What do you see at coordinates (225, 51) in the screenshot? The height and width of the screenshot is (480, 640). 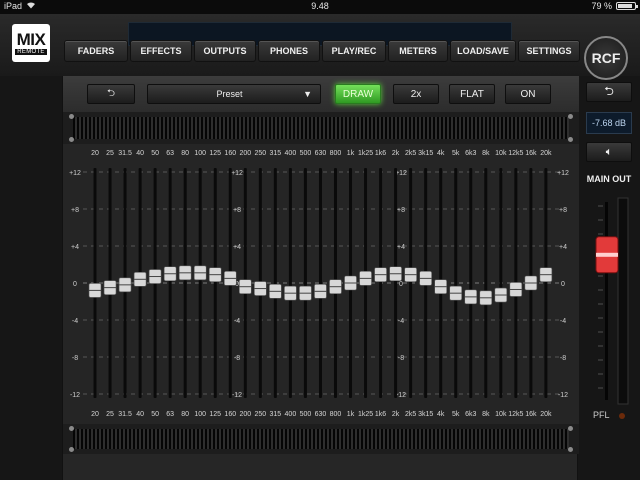 I see `tab-outputs: OUTPUTS` at bounding box center [225, 51].